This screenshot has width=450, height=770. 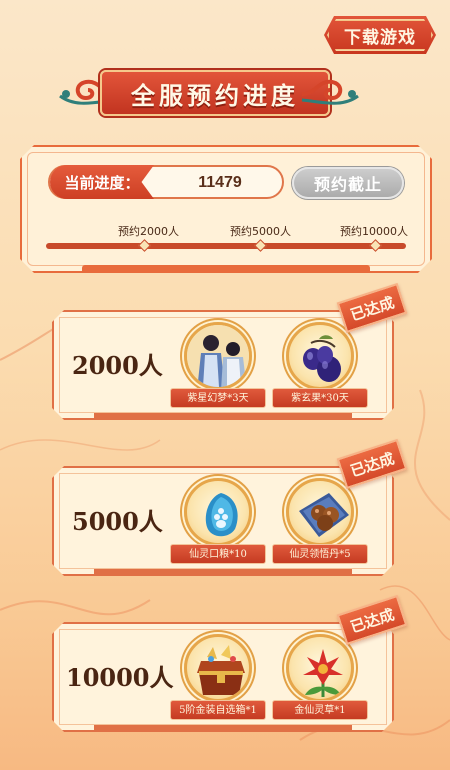 What do you see at coordinates (260, 231) in the screenshot?
I see `milestone-label-5000: 预约5000人` at bounding box center [260, 231].